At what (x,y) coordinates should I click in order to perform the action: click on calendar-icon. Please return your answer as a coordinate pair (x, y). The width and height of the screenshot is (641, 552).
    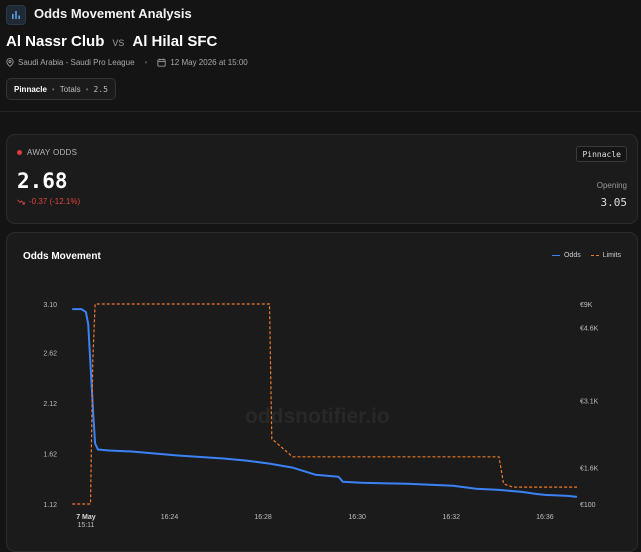
    Looking at the image, I should click on (161, 62).